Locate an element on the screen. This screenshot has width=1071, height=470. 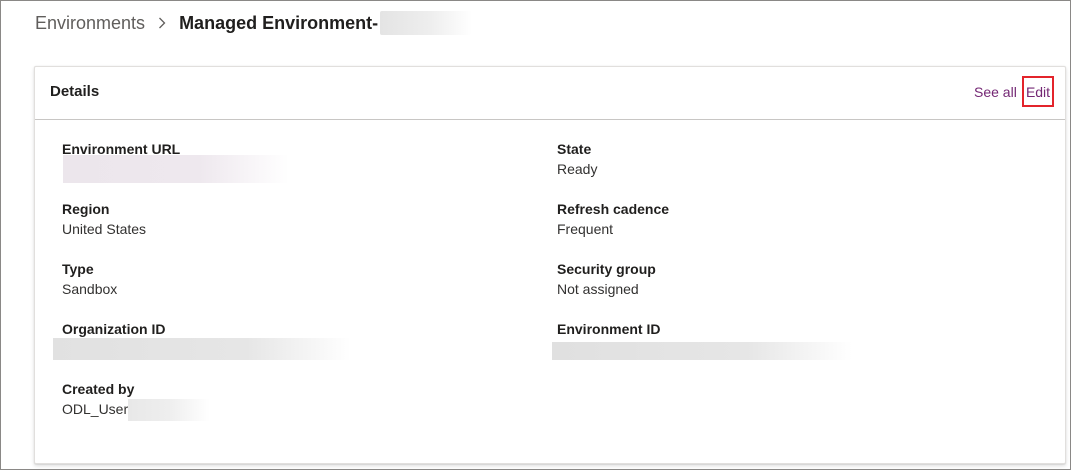
edit-link: Edit is located at coordinates (1038, 91).